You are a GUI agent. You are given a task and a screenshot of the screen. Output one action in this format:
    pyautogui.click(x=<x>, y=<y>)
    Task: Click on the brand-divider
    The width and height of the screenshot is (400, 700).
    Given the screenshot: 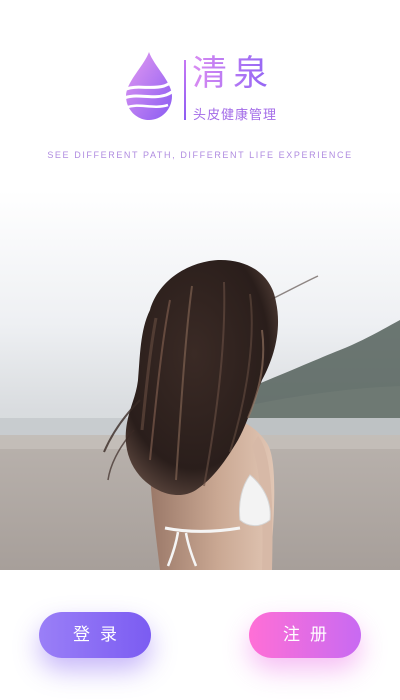 What is the action you would take?
    pyautogui.click(x=185, y=90)
    